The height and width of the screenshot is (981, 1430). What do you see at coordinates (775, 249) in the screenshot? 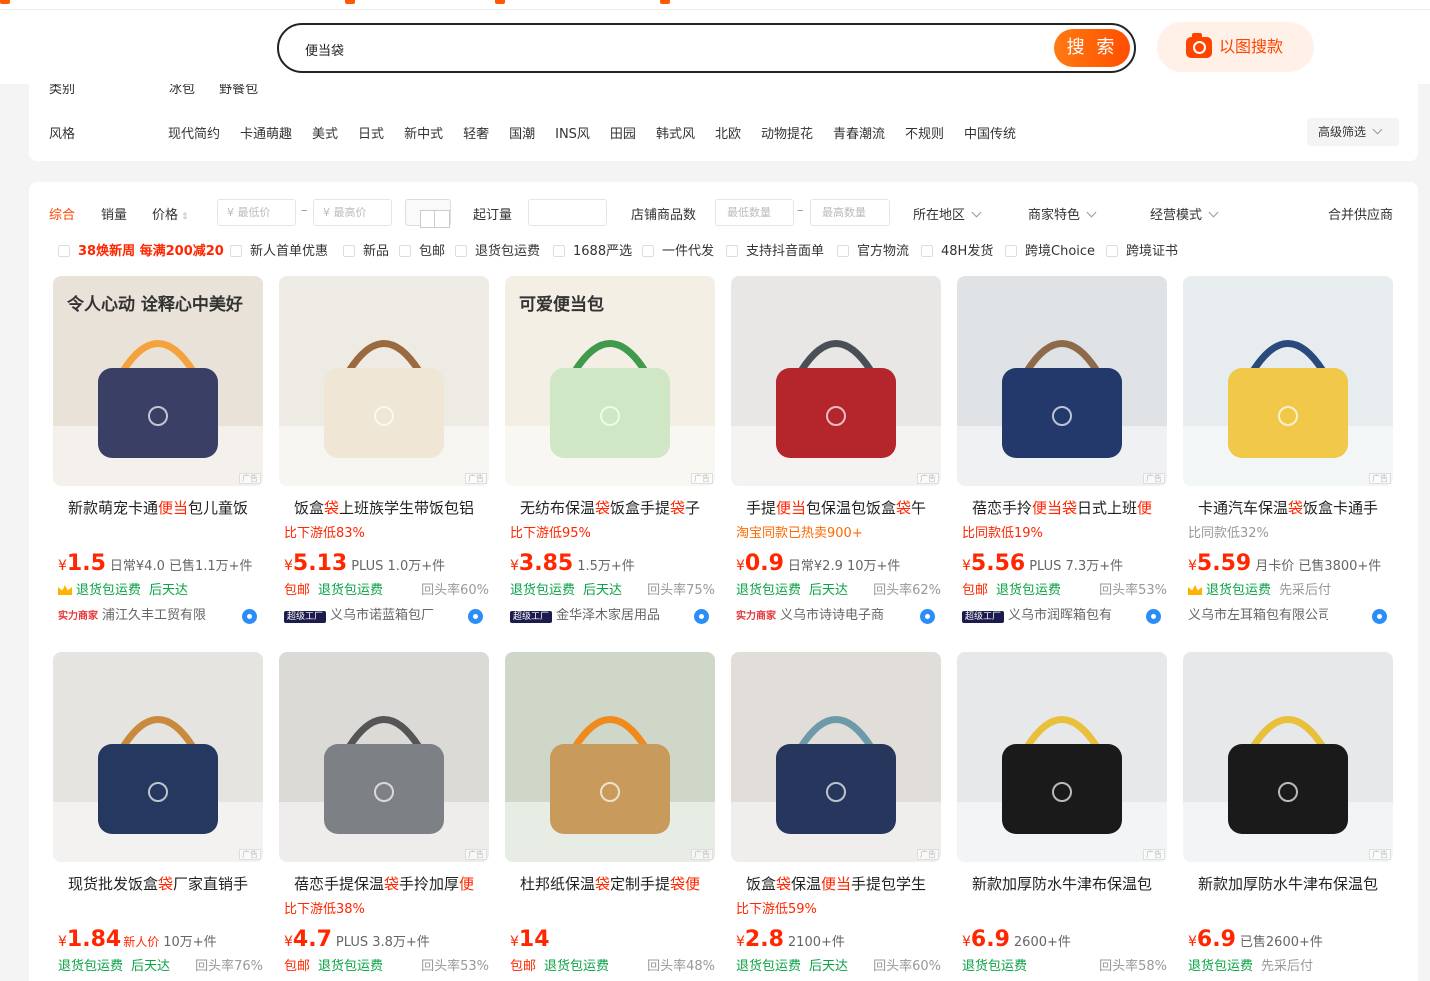
I see `filter-checkbox: 支持抖音面单` at bounding box center [775, 249].